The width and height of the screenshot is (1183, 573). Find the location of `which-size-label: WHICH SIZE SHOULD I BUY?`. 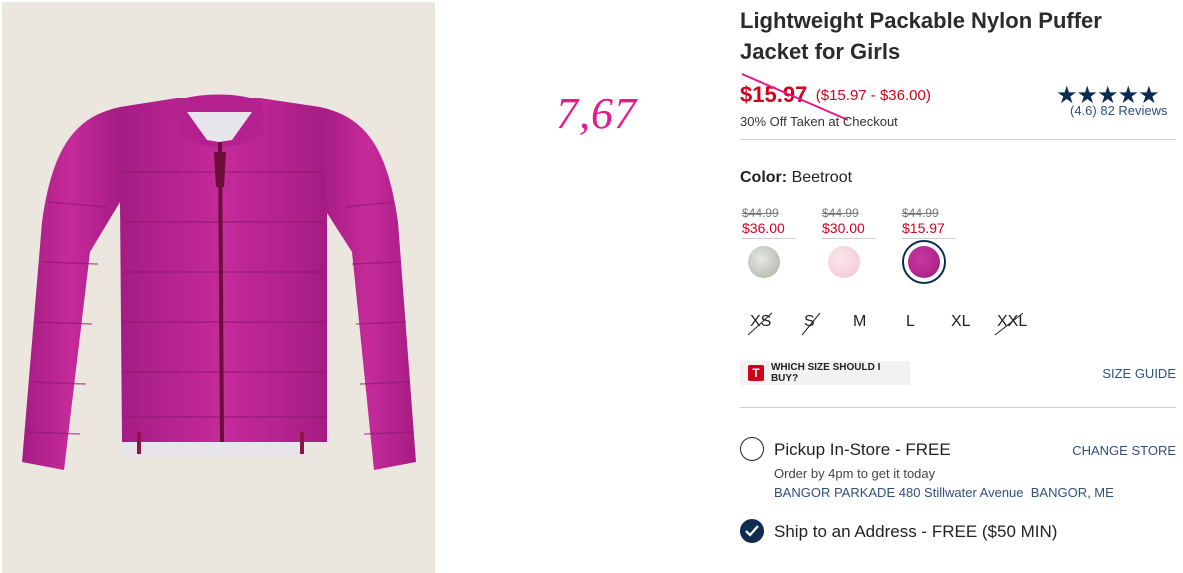

which-size-label: WHICH SIZE SHOULD I BUY? is located at coordinates (825, 373).